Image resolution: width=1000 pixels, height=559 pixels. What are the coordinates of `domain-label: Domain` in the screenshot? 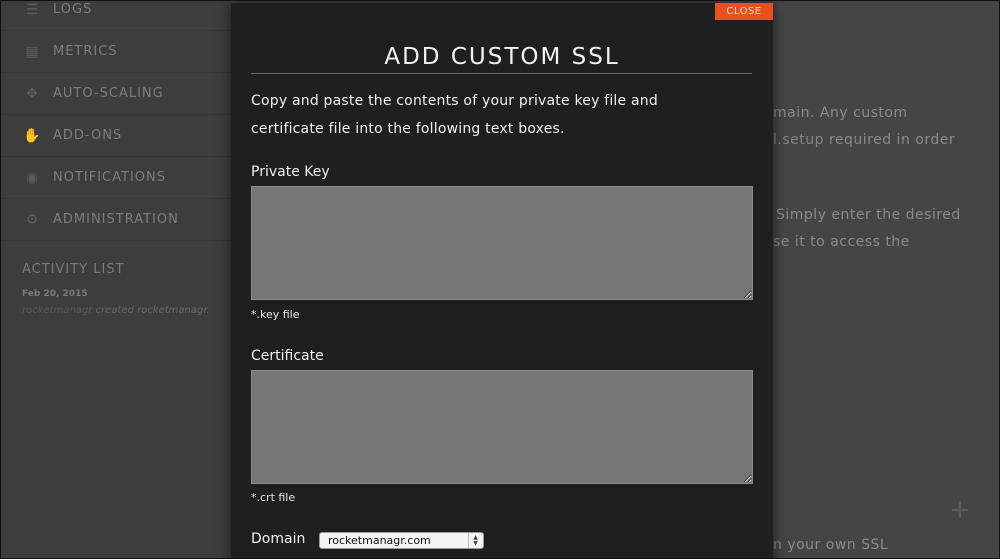 It's located at (278, 539).